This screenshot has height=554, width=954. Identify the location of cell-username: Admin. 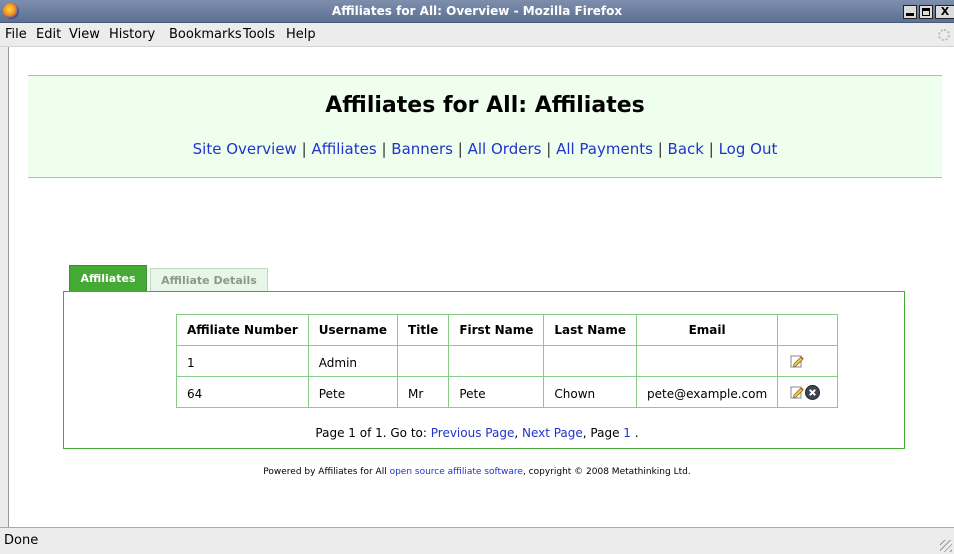
(353, 361).